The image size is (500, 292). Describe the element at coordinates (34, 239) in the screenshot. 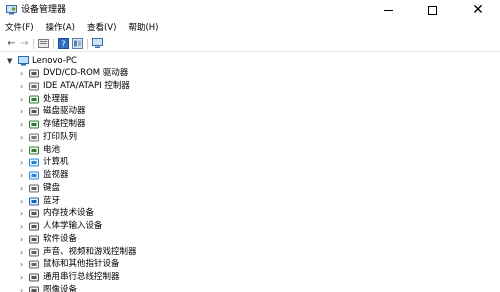

I see `software-device-icon` at that location.